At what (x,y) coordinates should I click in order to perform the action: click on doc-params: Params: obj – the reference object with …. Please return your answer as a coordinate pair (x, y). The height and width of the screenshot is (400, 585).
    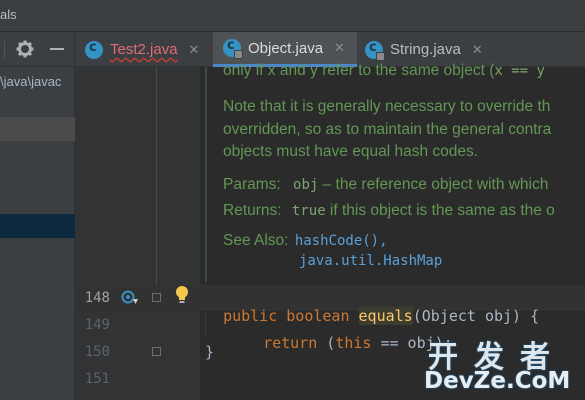
    Looking at the image, I should click on (385, 185).